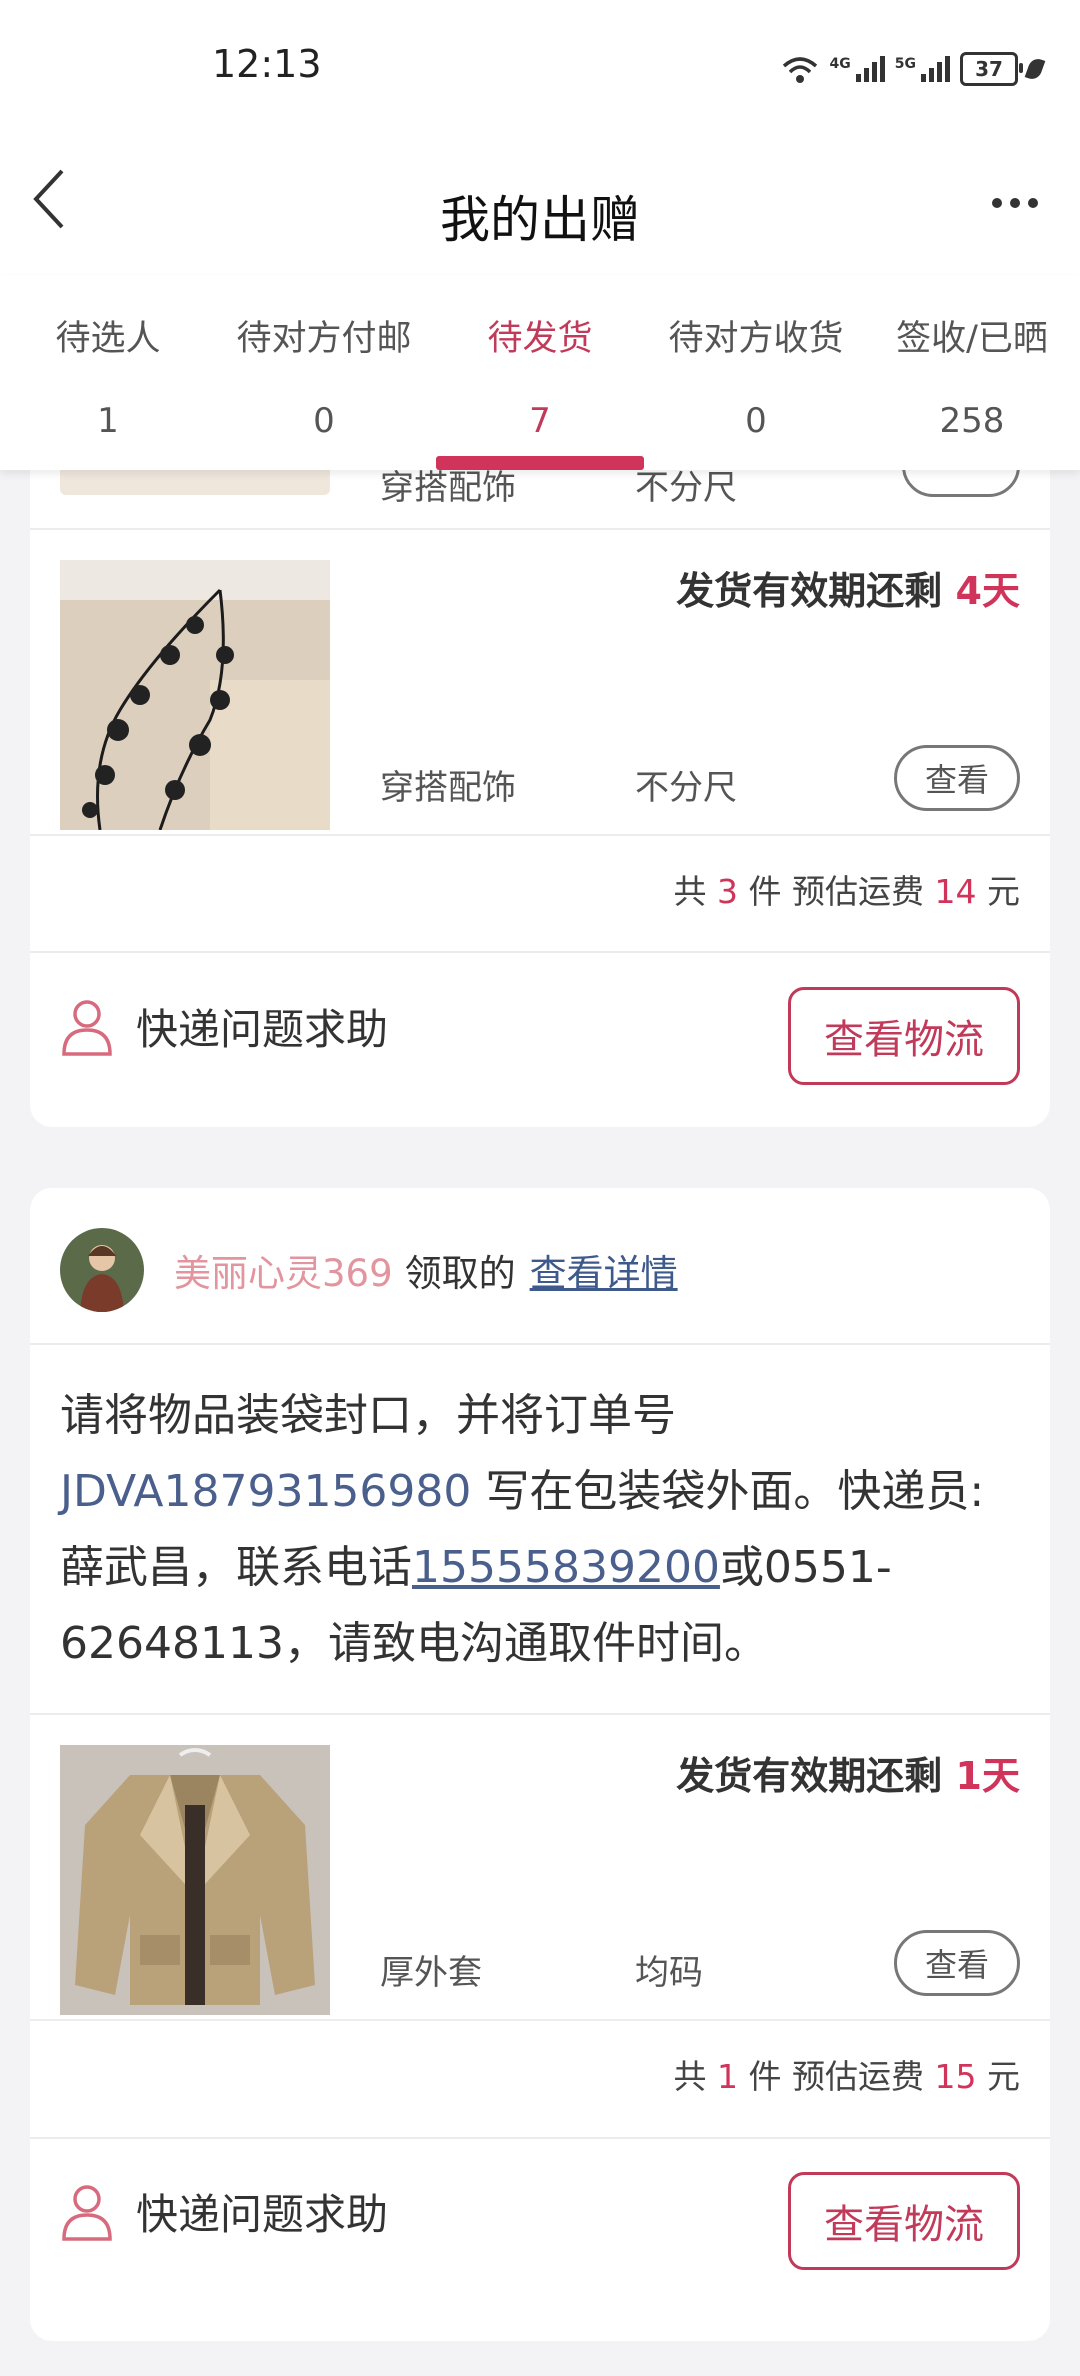 This screenshot has width=1080, height=2376. I want to click on more-button, so click(1015, 203).